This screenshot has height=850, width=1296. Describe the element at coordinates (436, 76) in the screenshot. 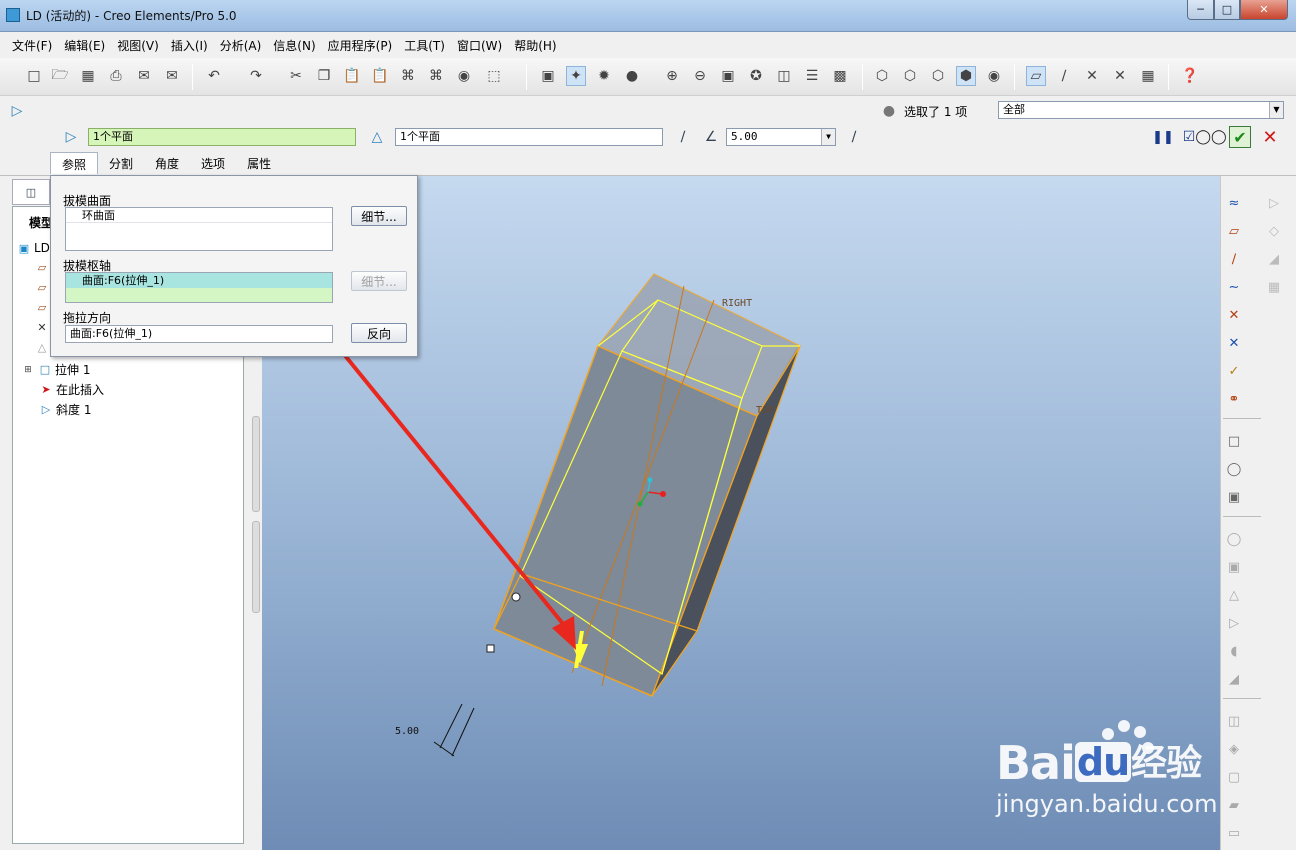

I see `regenerate-manager-icon: ⌘` at that location.